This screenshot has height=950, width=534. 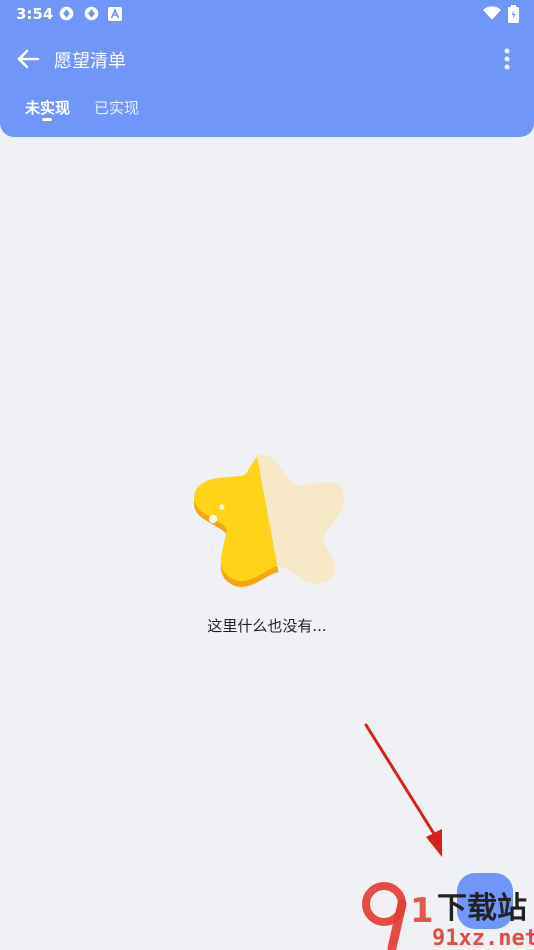 What do you see at coordinates (47, 119) in the screenshot?
I see `tab-indicator` at bounding box center [47, 119].